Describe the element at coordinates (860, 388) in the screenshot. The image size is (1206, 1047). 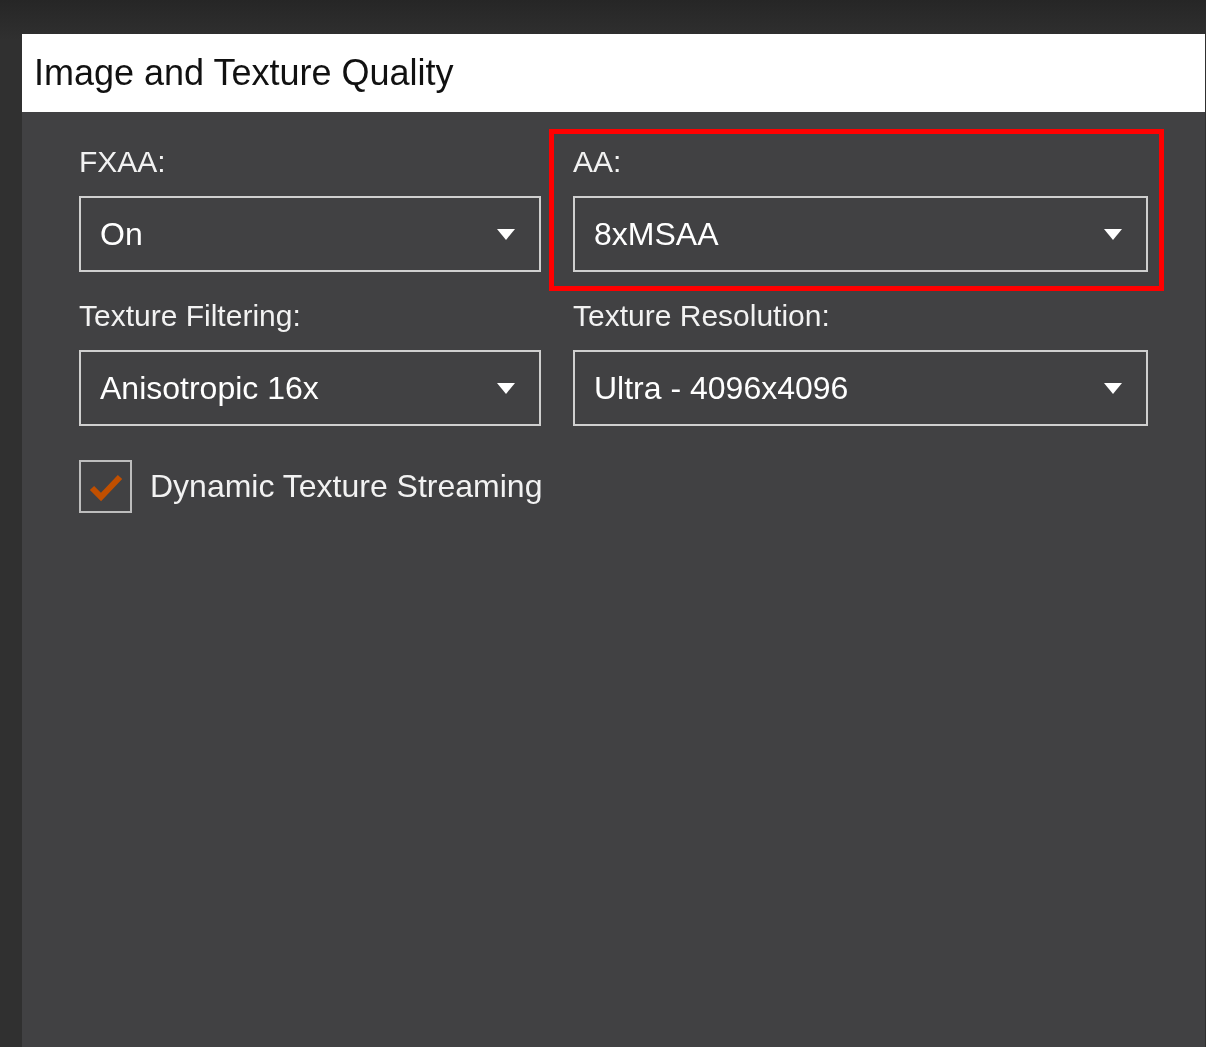
I see `dropdown: Ultra - 4096x4096` at that location.